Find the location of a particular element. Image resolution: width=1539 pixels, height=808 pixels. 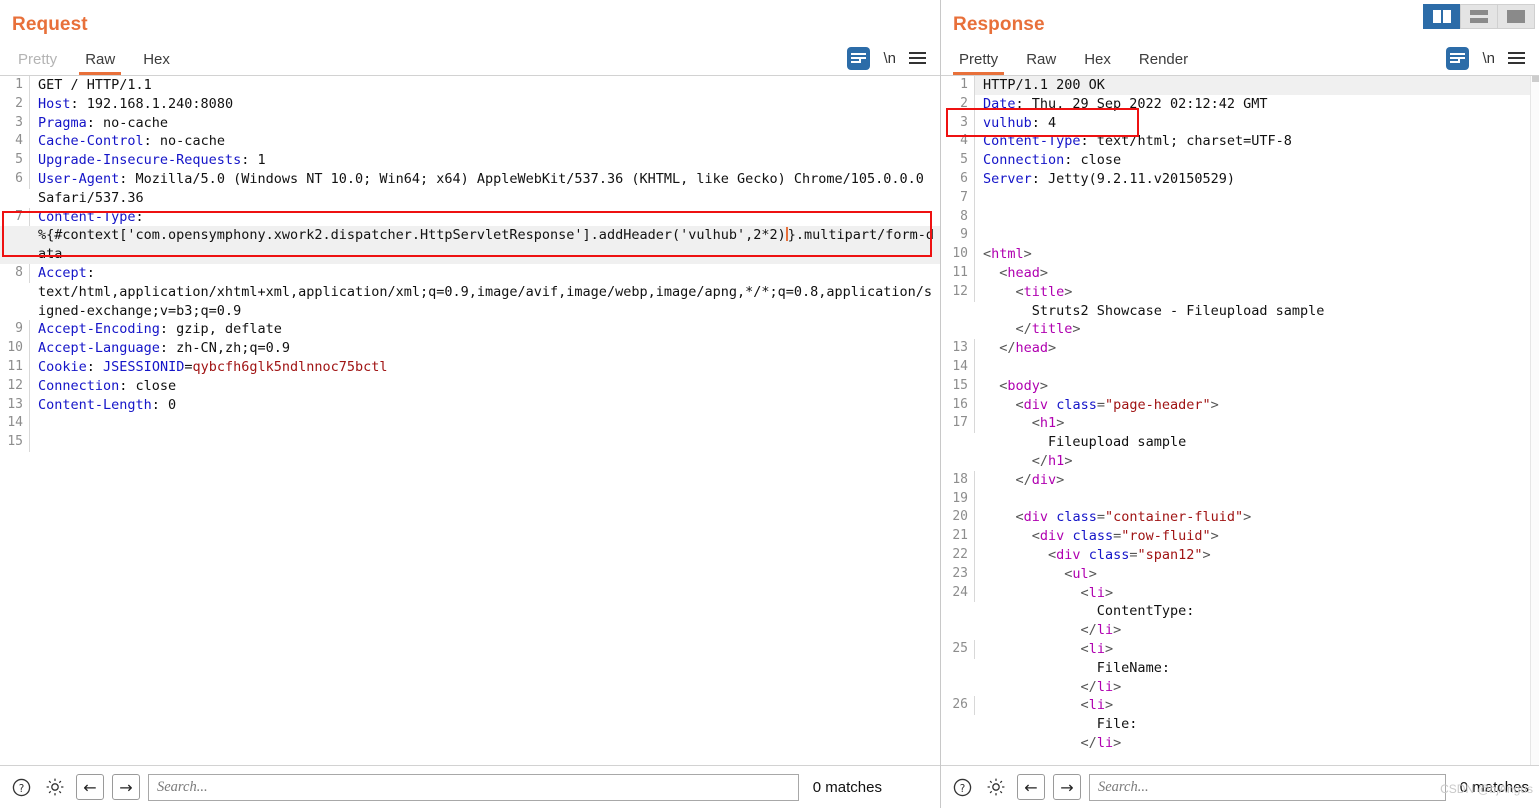

code-text: <li> is located at coordinates (1257, 705).